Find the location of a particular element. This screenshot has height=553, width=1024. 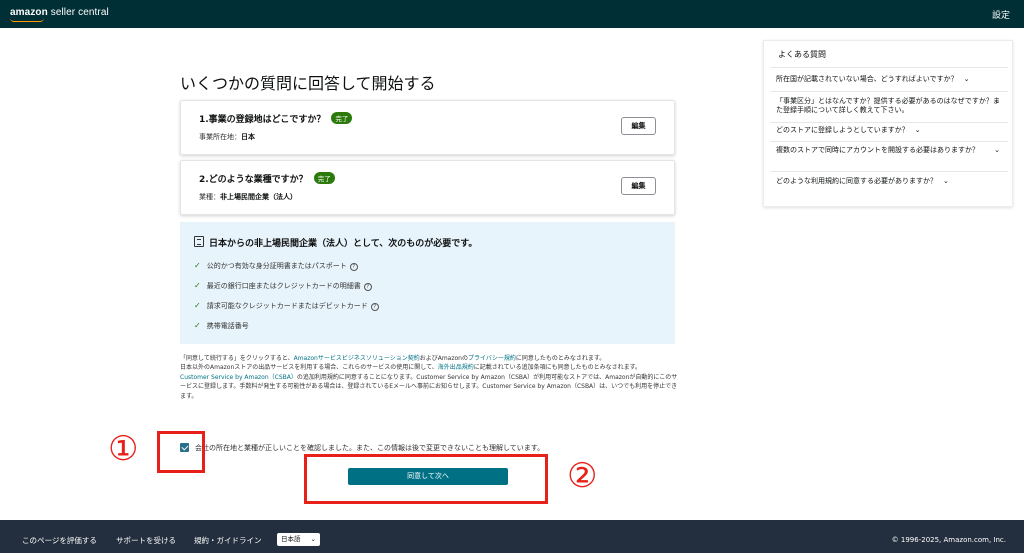

requirements-heading: 日本からの非上場民間企業（法人）として、次のものが必要です。 is located at coordinates (335, 242).